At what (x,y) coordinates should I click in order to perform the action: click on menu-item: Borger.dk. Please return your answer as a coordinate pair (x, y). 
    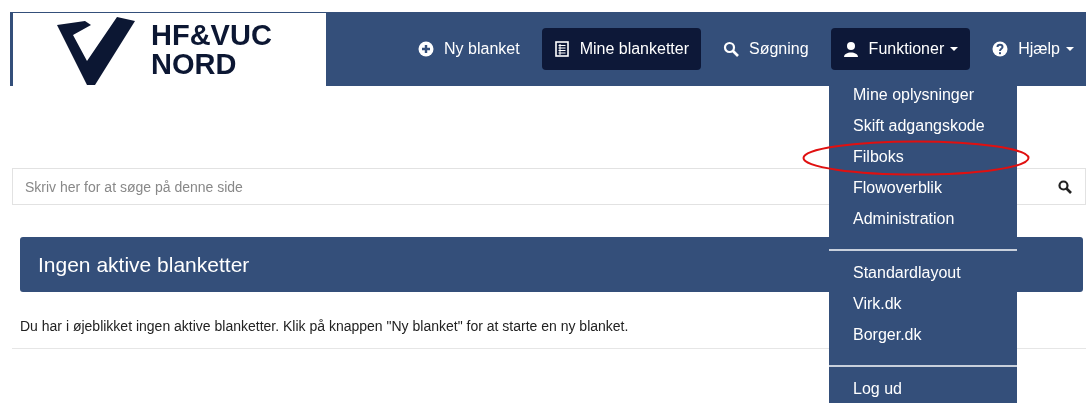
    Looking at the image, I should click on (887, 334).